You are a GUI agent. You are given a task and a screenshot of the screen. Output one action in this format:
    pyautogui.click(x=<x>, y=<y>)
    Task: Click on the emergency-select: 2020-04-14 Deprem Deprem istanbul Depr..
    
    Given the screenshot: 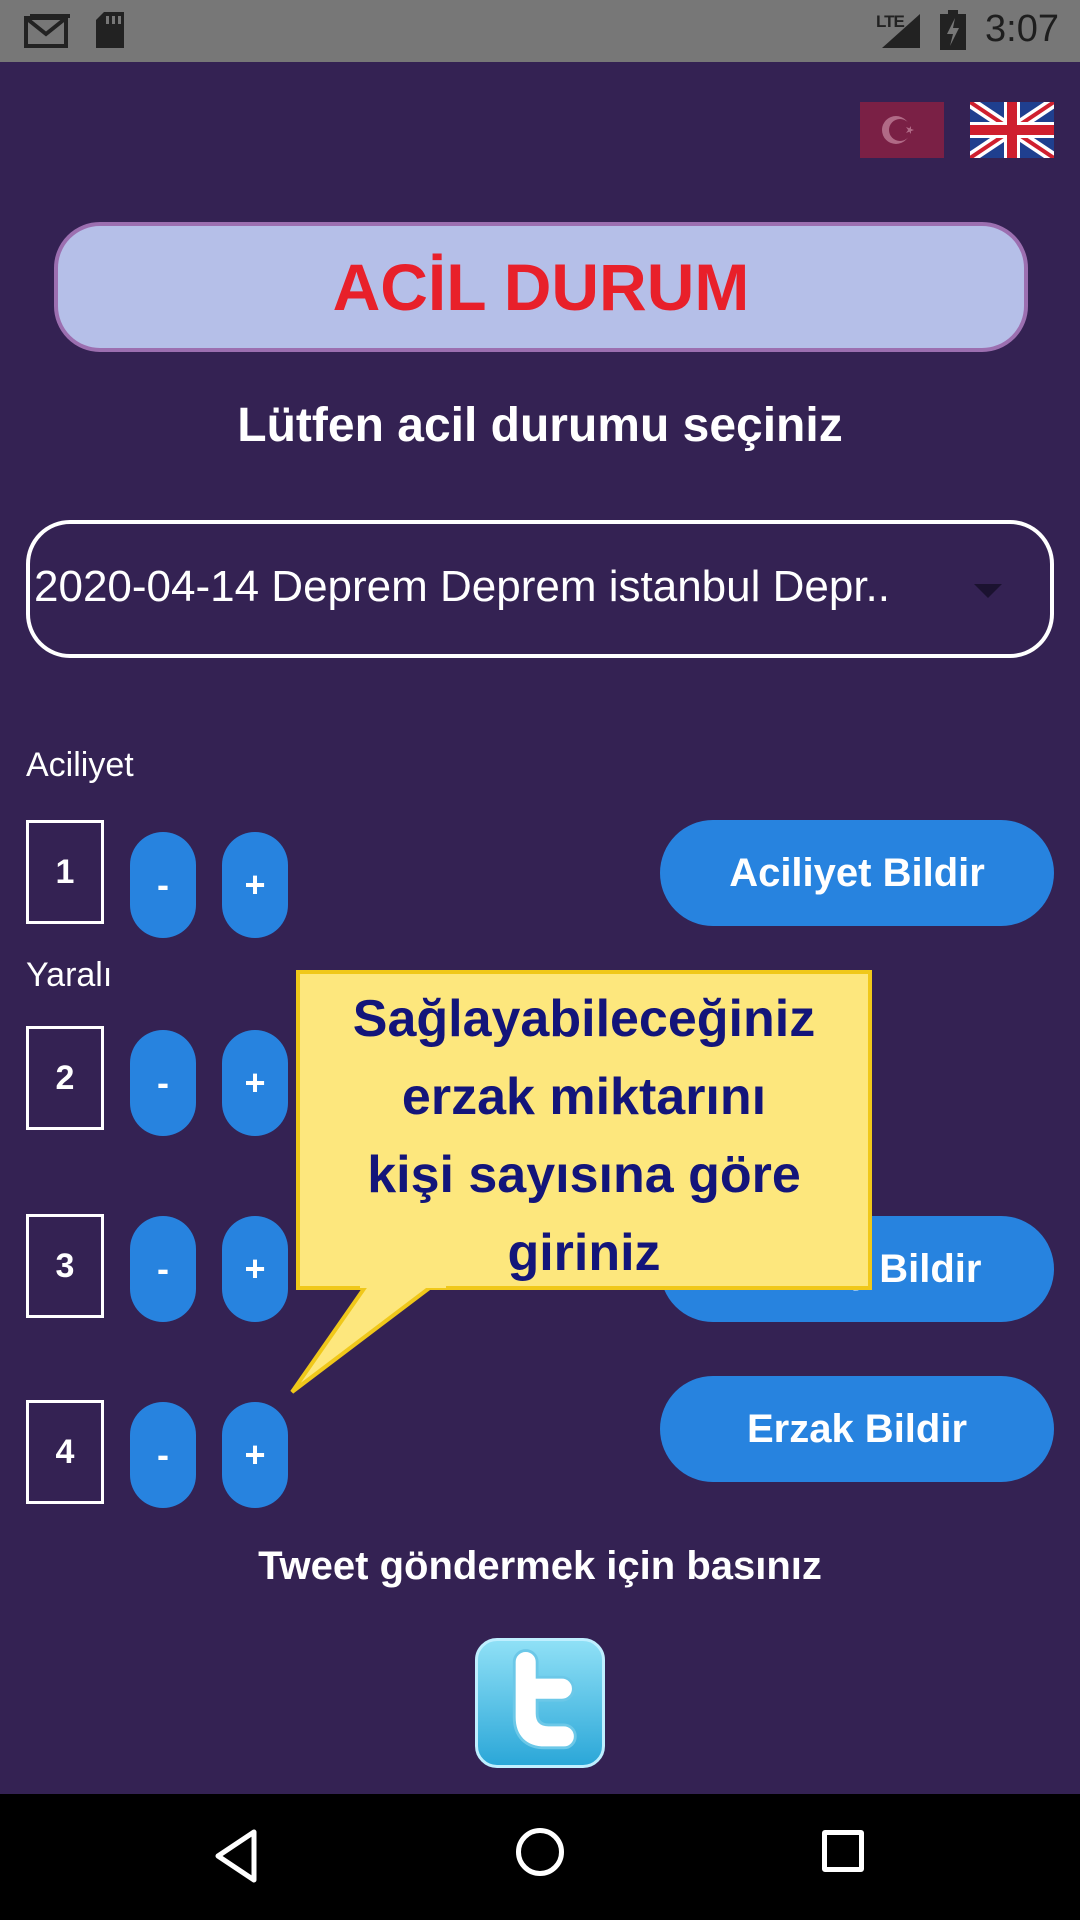 What is the action you would take?
    pyautogui.click(x=540, y=589)
    